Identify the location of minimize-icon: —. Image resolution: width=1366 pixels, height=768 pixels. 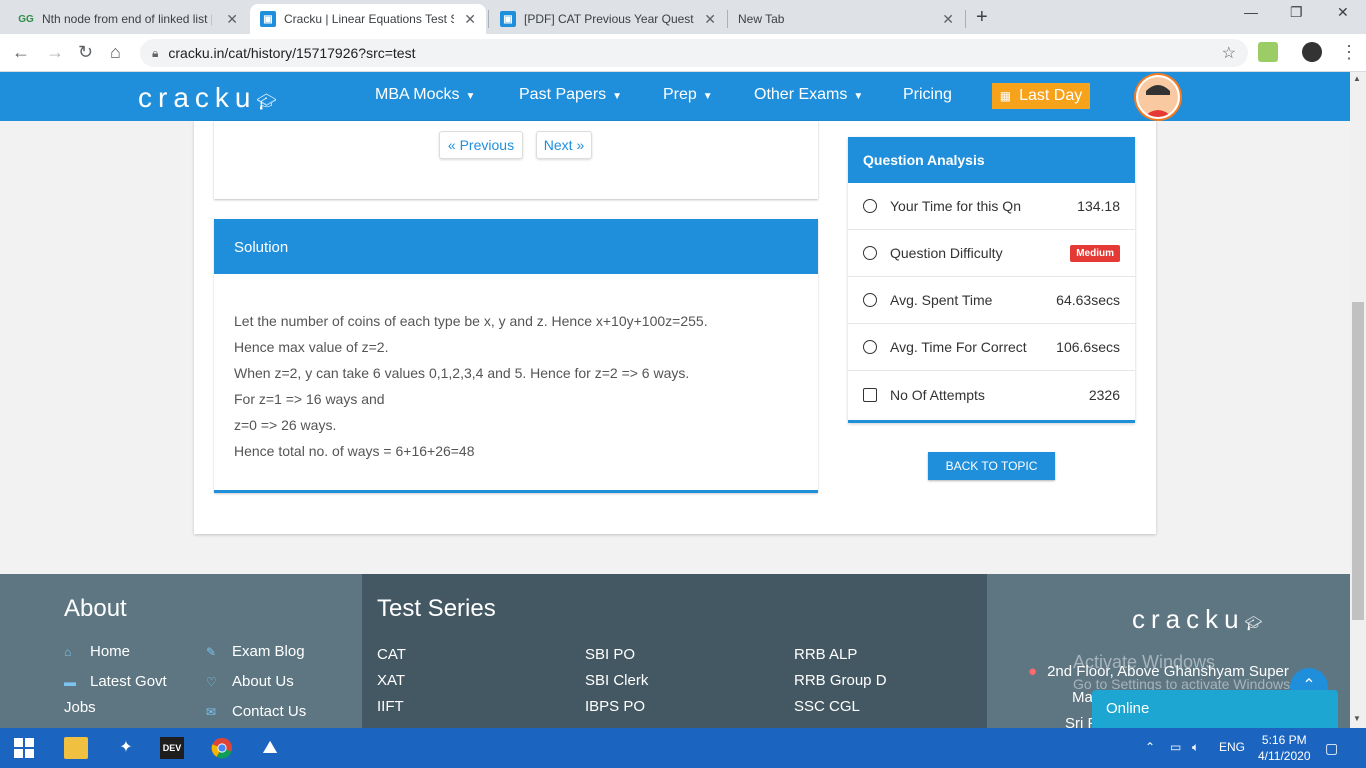
(1251, 12).